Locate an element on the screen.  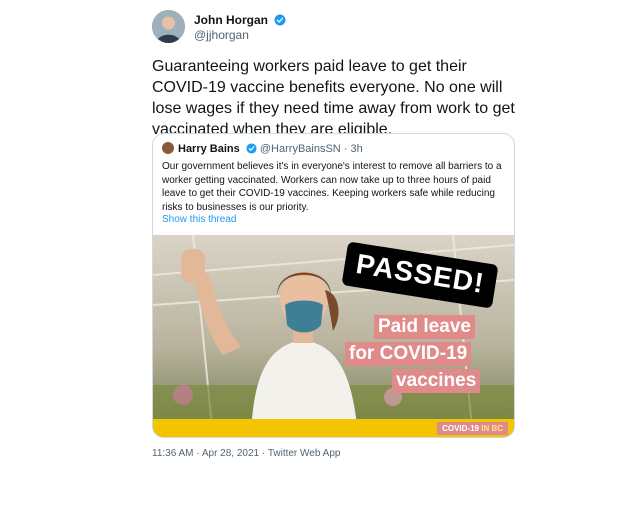
author-name: John Horgan is located at coordinates (240, 20).